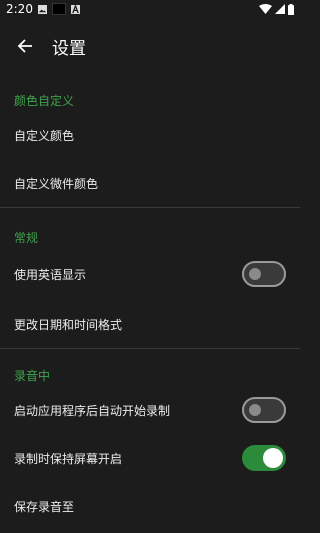 This screenshot has height=533, width=320. What do you see at coordinates (32, 376) in the screenshot?
I see `section-header-recording: 录音中` at bounding box center [32, 376].